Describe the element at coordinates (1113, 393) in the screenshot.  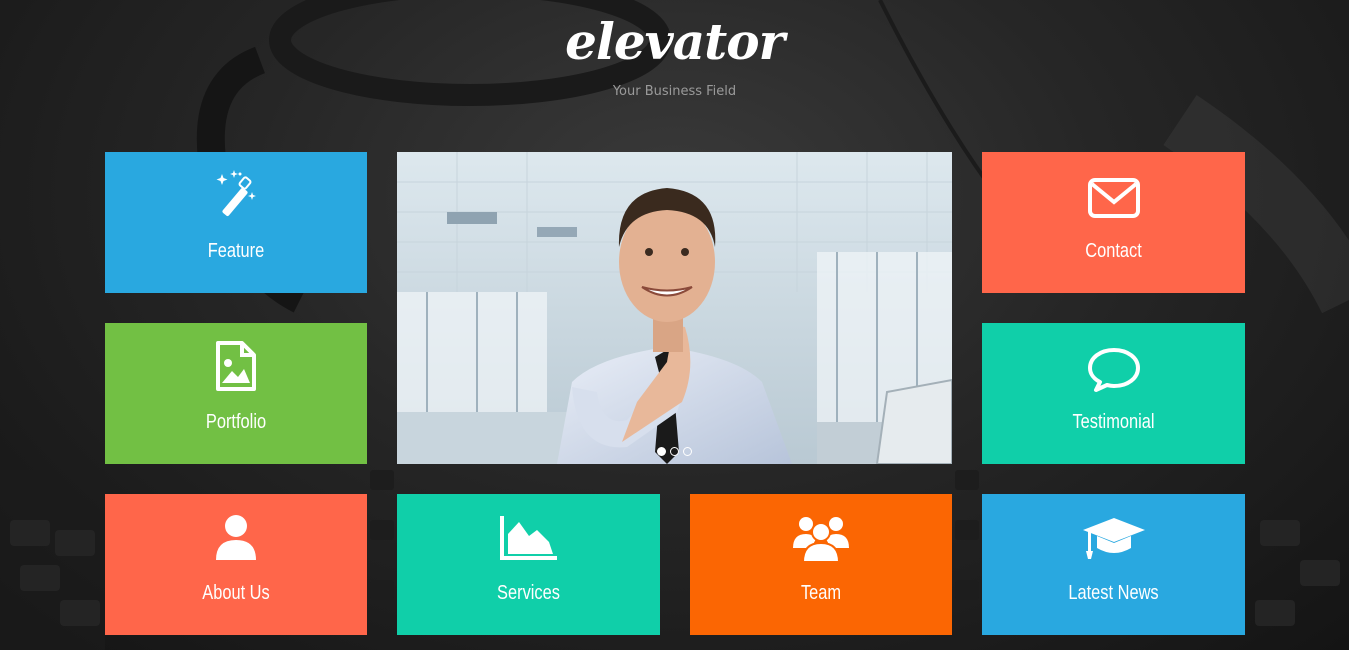
I see `tile-testimonial: Testimonial` at that location.